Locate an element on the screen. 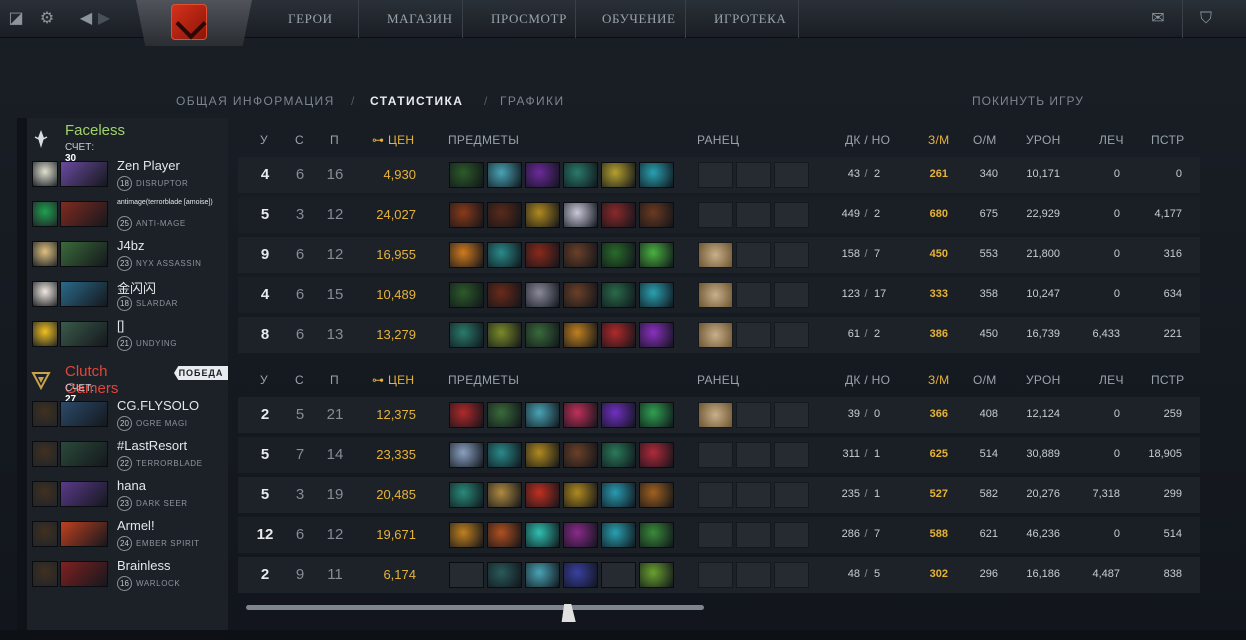 The width and height of the screenshot is (1246, 640). player-card: [] 21 UNDYING is located at coordinates (129, 335).